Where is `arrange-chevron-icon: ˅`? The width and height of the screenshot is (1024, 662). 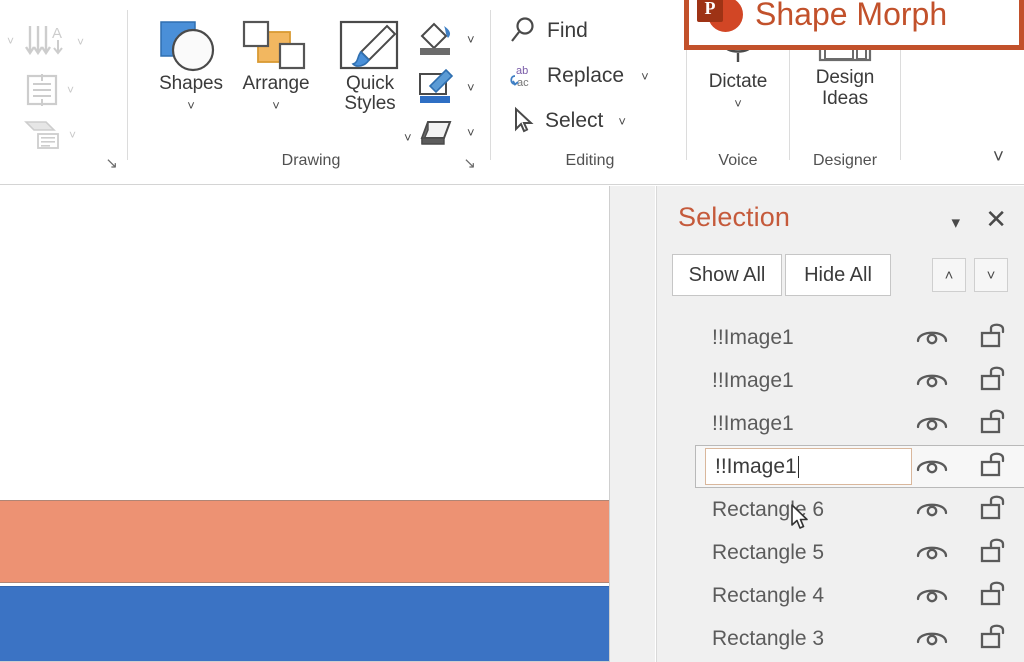 arrange-chevron-icon: ˅ is located at coordinates (276, 105).